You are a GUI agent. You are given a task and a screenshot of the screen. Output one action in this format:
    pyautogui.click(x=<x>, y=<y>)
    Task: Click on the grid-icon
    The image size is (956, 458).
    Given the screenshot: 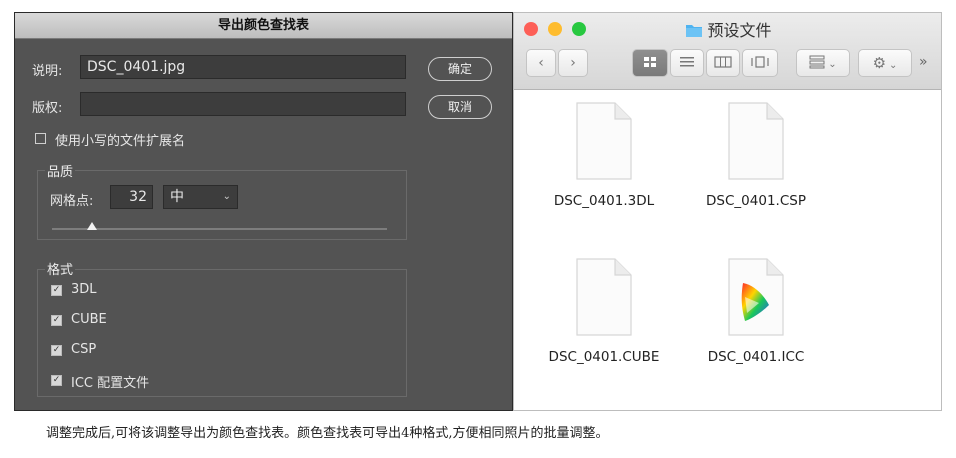 What is the action you would take?
    pyautogui.click(x=650, y=62)
    